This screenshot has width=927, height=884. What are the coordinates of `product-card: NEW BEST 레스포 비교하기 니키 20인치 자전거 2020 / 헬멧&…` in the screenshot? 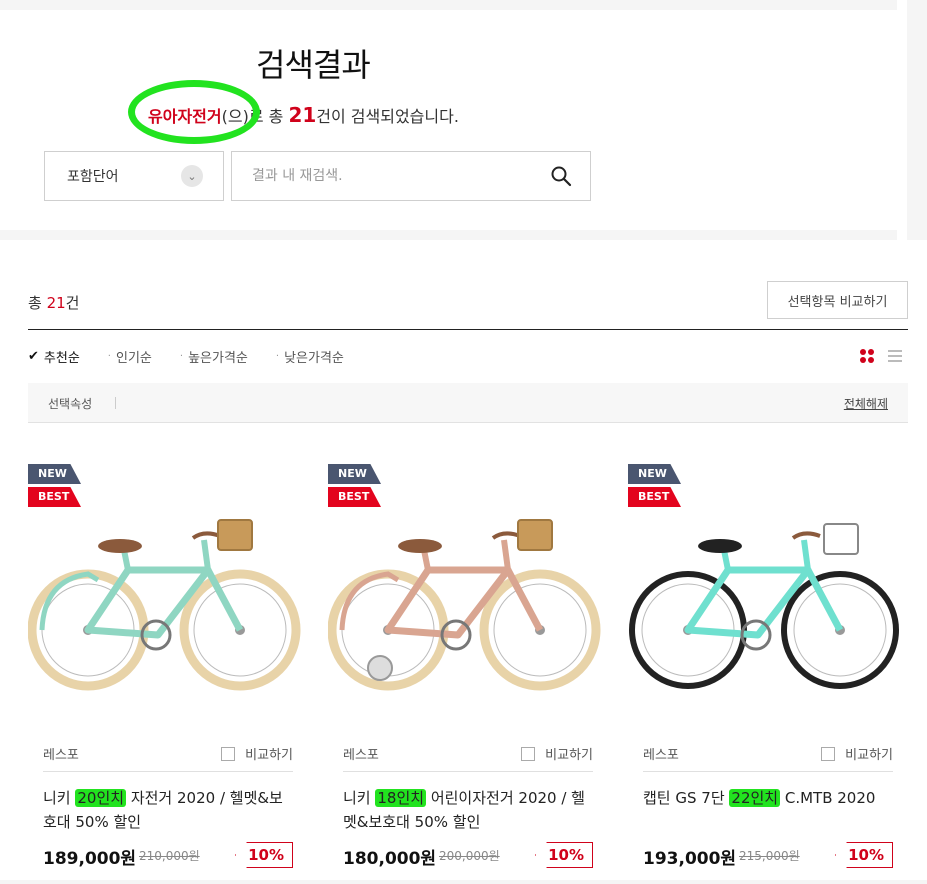 It's located at (168, 674).